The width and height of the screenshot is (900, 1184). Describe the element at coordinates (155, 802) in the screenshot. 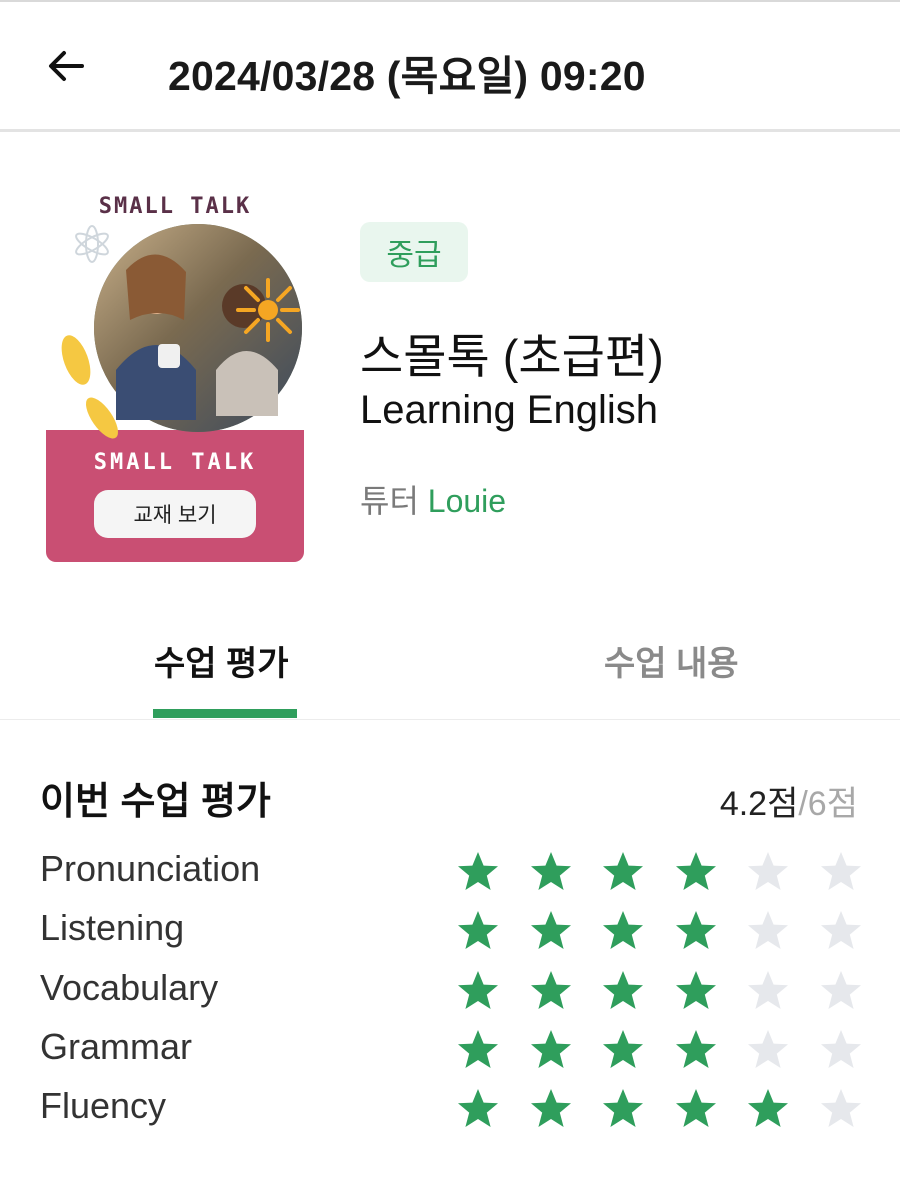

I see `rating-section-title: 이번 수업 평가` at that location.